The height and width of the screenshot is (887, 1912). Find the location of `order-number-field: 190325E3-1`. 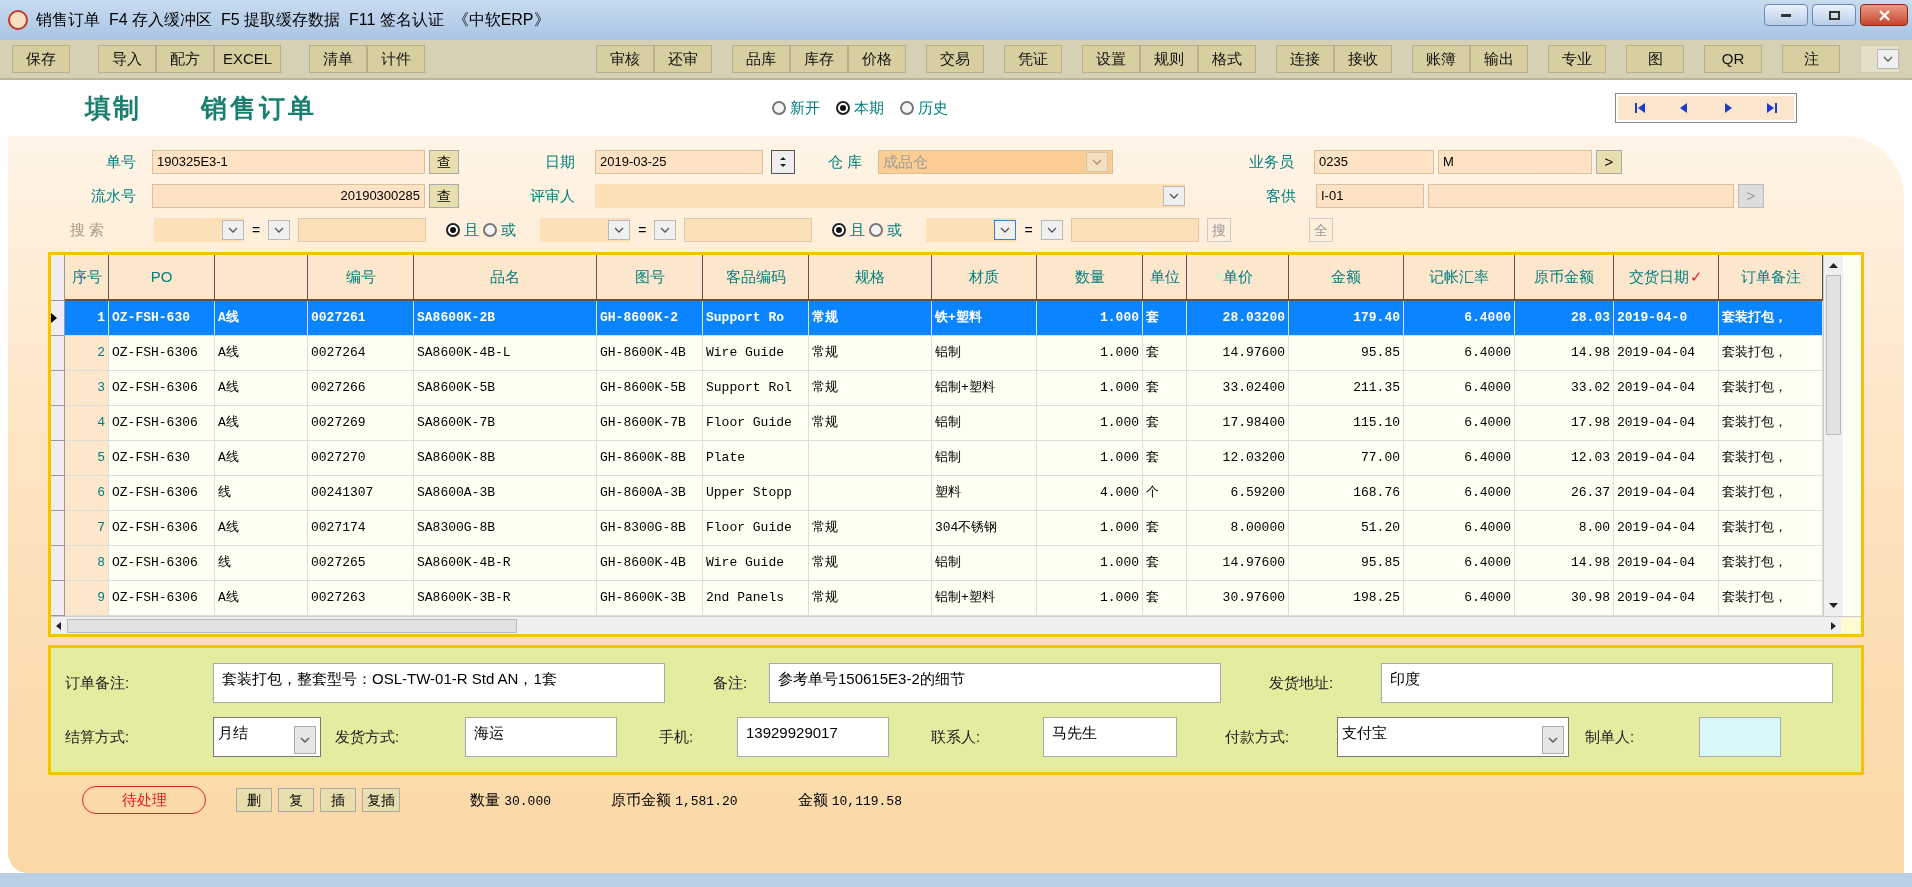

order-number-field: 190325E3-1 is located at coordinates (288, 162).